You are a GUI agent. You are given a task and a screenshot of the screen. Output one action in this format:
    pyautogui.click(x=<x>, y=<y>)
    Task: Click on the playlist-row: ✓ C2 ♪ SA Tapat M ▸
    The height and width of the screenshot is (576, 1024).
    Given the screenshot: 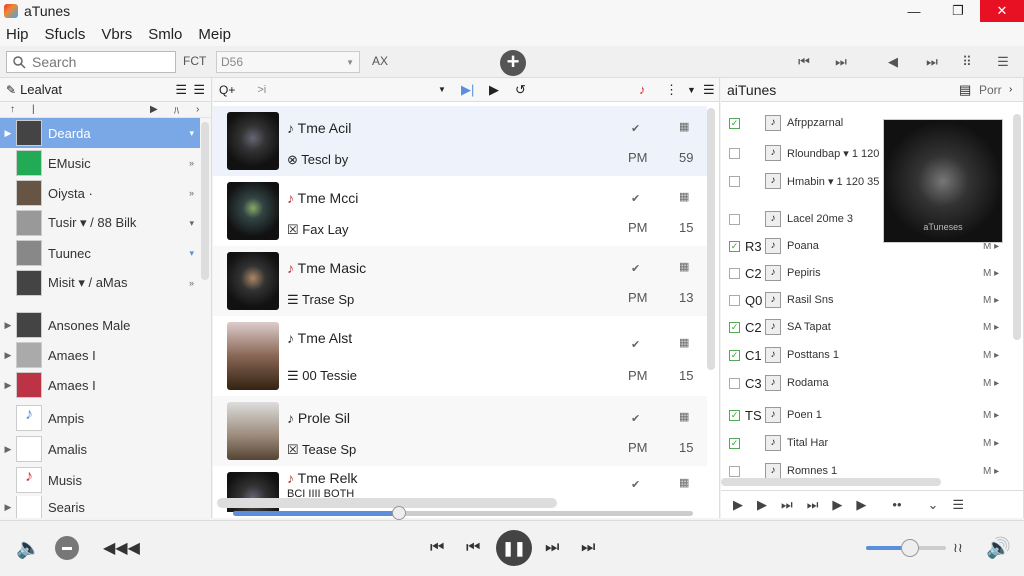 What is the action you would take?
    pyautogui.click(x=863, y=327)
    